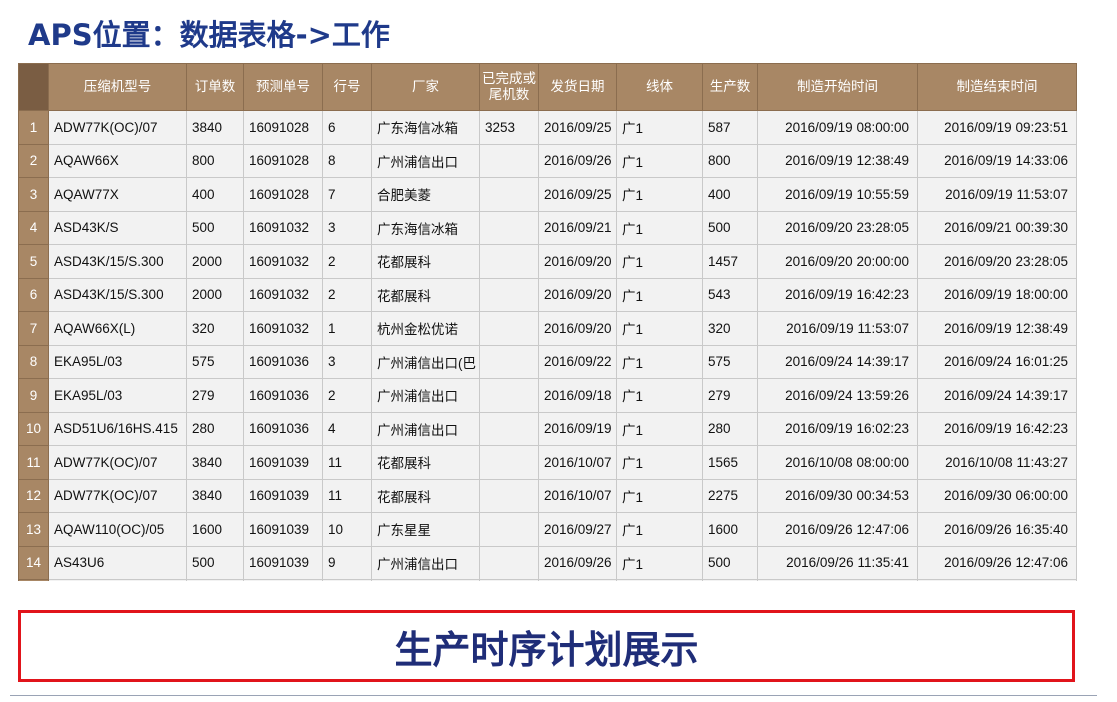  What do you see at coordinates (215, 294) in the screenshot?
I see `cell-orders: 2000` at bounding box center [215, 294].